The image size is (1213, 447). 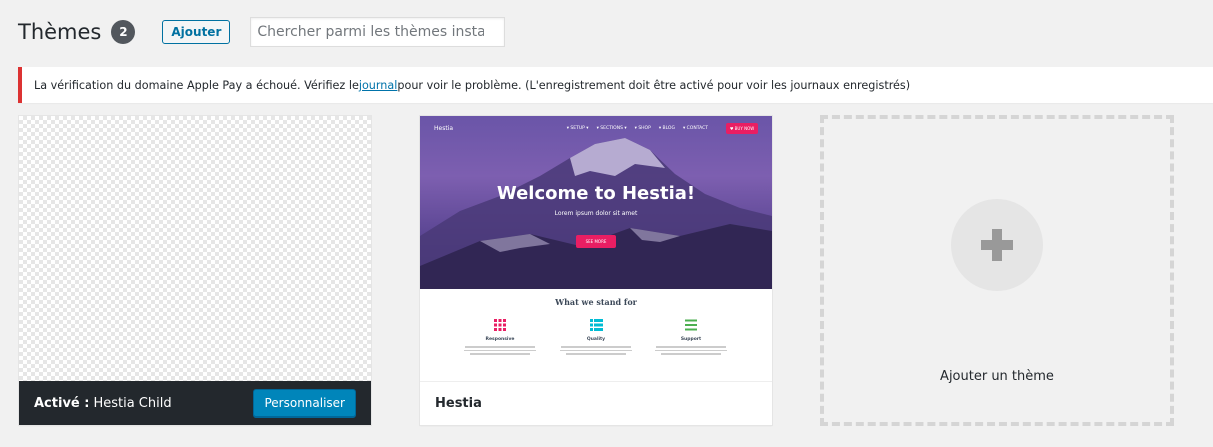 I want to click on preview-feature-name: Responsive, so click(x=500, y=339).